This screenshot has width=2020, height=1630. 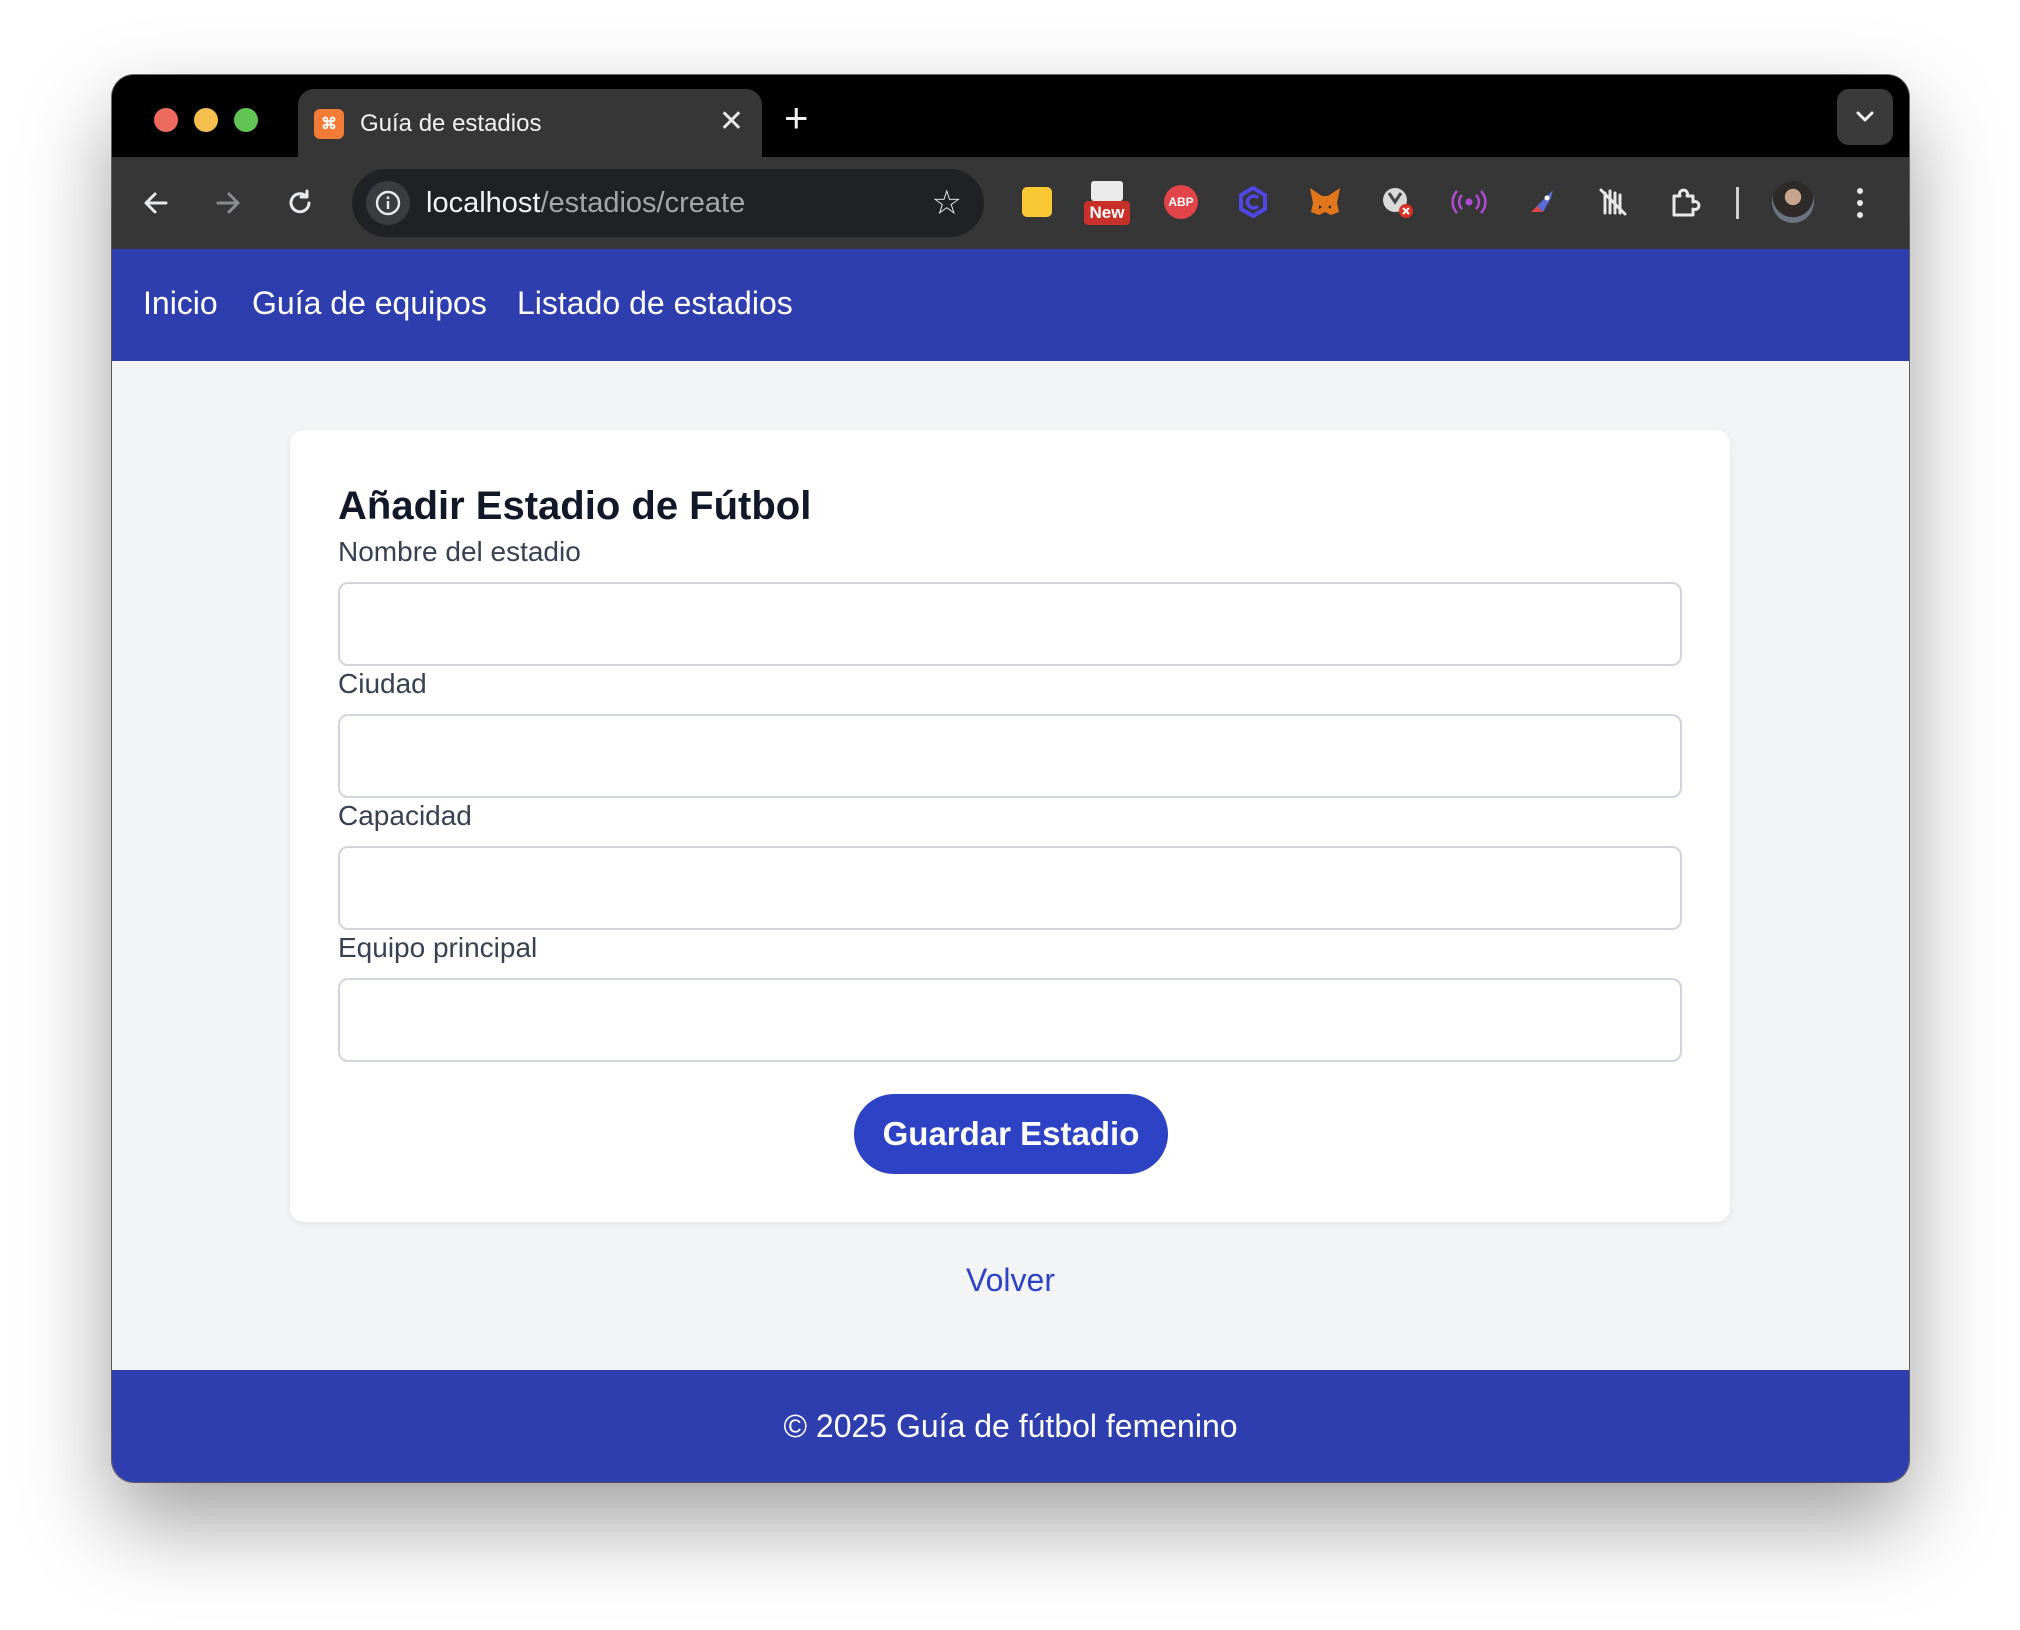 I want to click on nombre-estadio-input, so click(x=1010, y=624).